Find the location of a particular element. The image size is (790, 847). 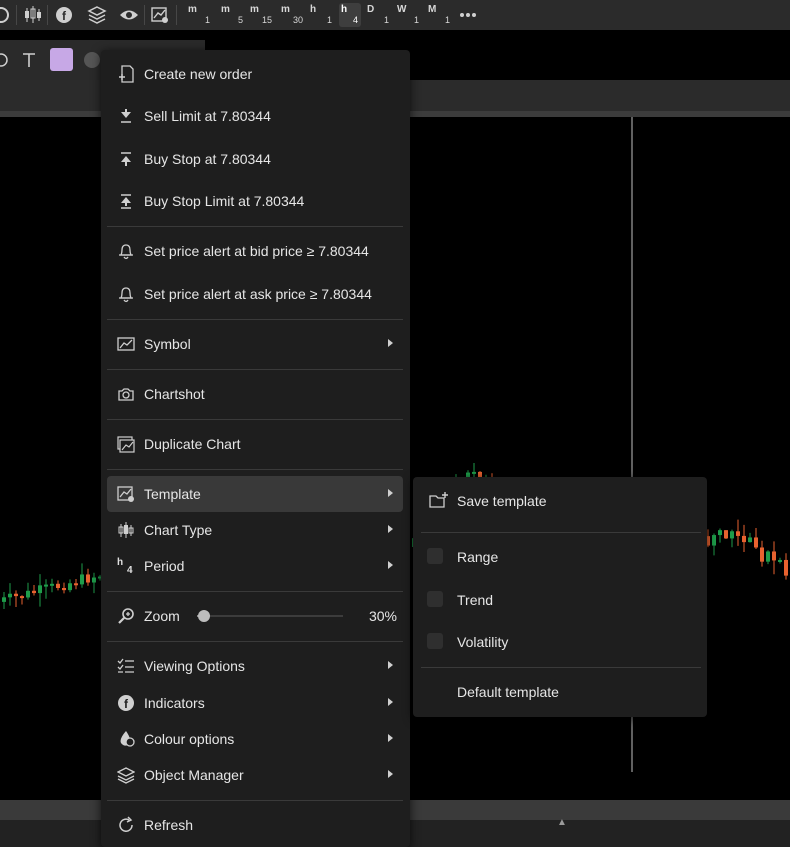

save-template-item: Save template is located at coordinates (560, 501).